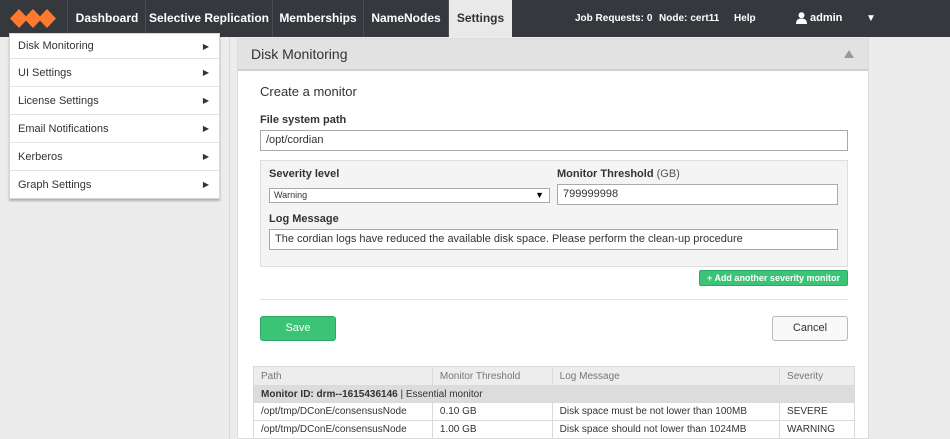 This screenshot has width=950, height=439. What do you see at coordinates (318, 18) in the screenshot?
I see `tab-memberships: Memberships` at bounding box center [318, 18].